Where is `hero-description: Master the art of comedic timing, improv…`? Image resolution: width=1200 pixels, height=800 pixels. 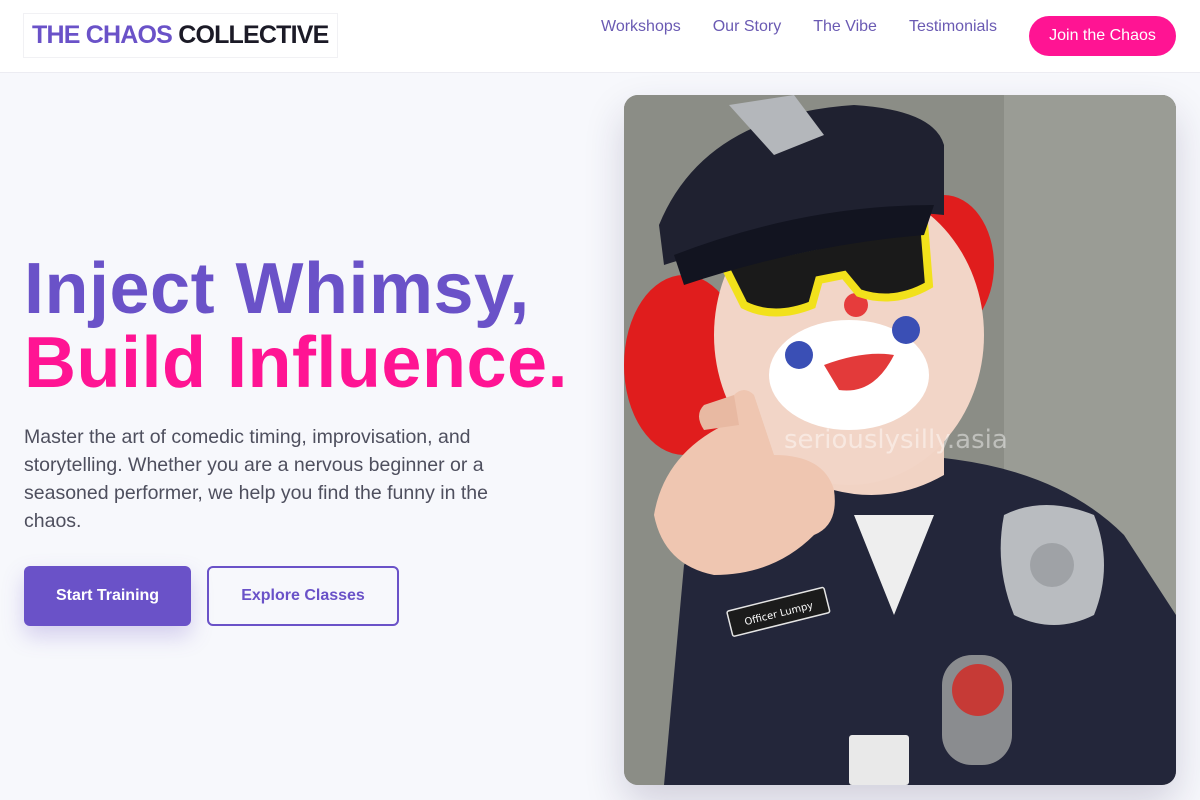
hero-description: Master the art of comedic timing, improv… is located at coordinates (256, 479).